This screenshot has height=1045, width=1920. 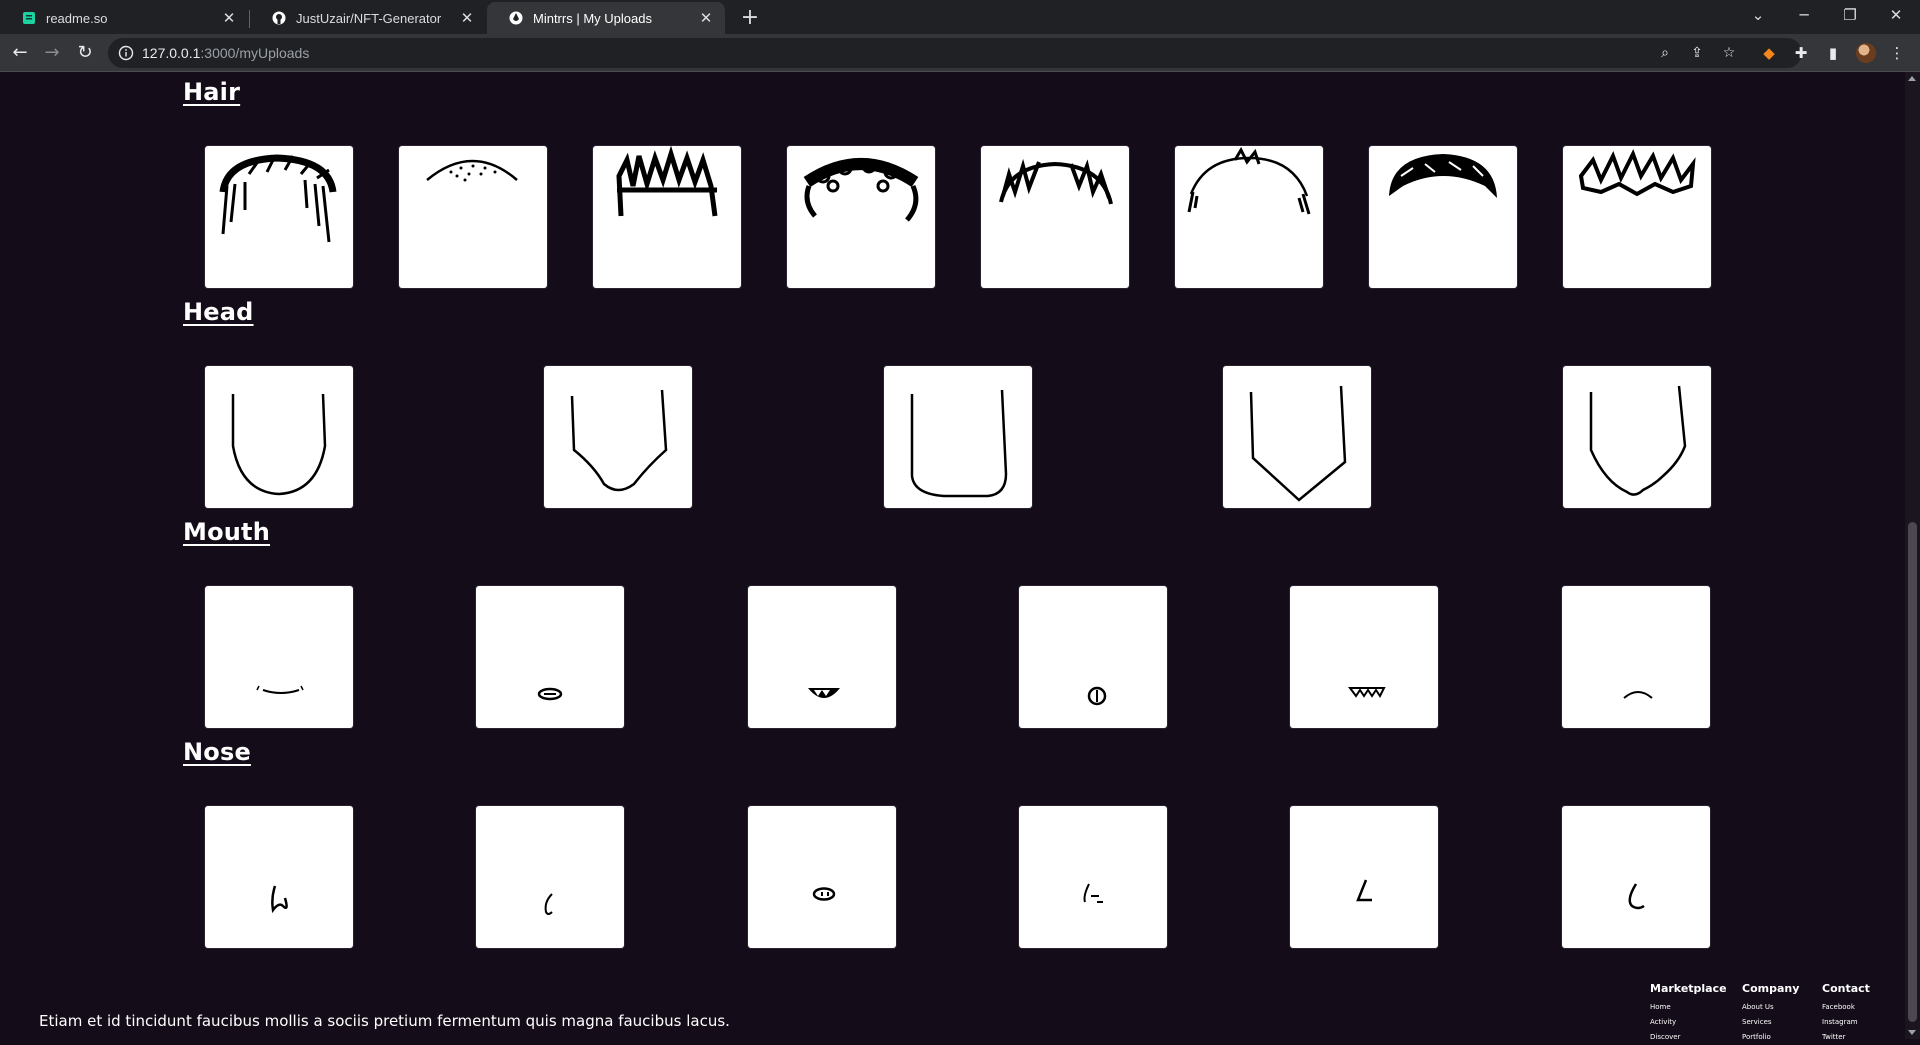 I want to click on footer-link-facebook: Facebook, so click(x=1846, y=1007).